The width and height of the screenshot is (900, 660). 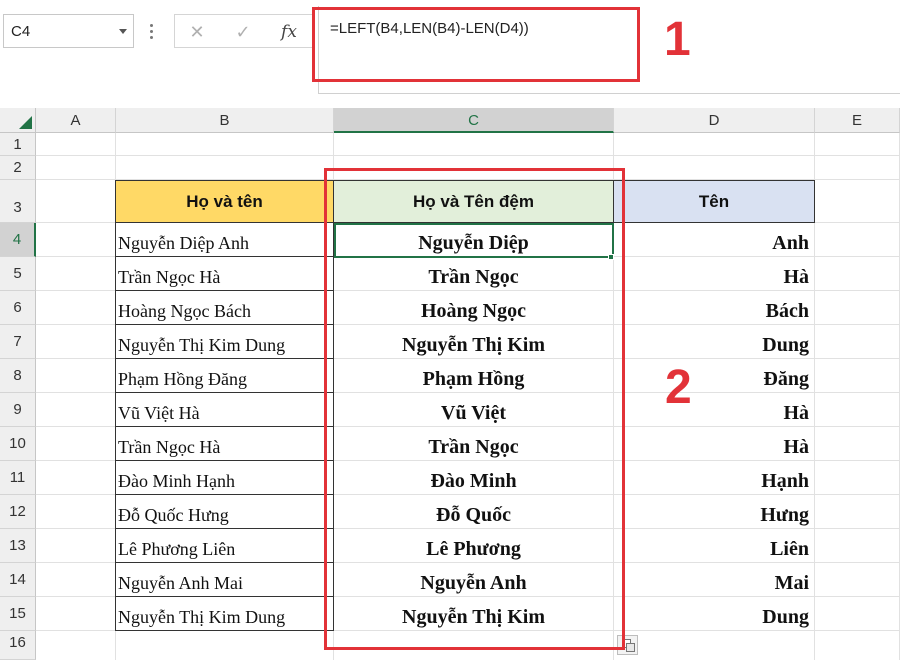 I want to click on cell-full-name: Lê Phương Liên, so click(x=224, y=546).